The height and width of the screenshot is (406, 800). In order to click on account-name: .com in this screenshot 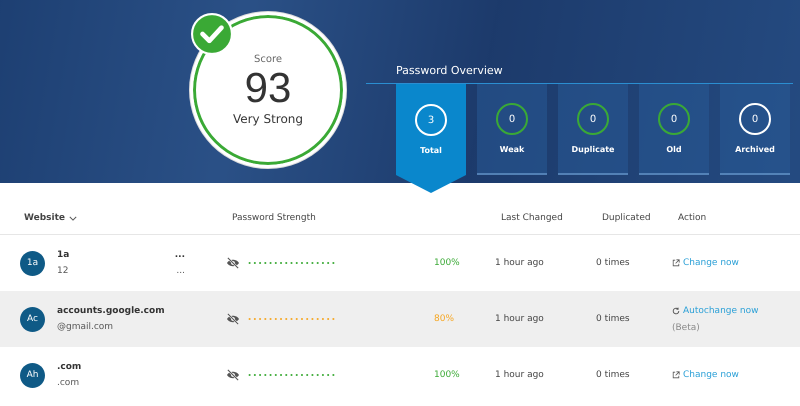, I will do `click(68, 383)`.